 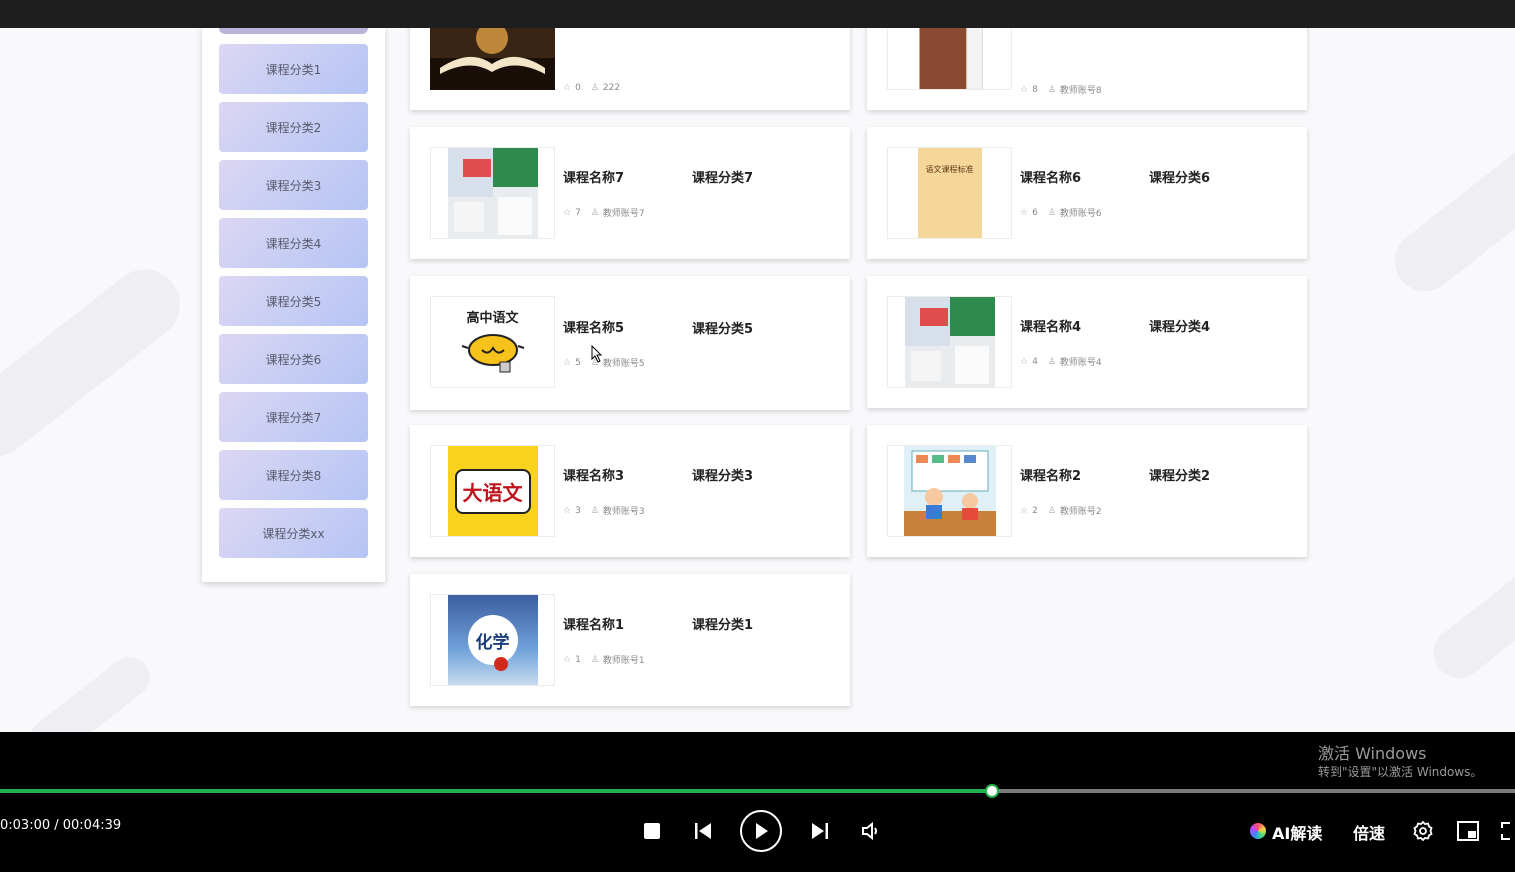 What do you see at coordinates (1180, 178) in the screenshot?
I see `course-category: 课程分类6` at bounding box center [1180, 178].